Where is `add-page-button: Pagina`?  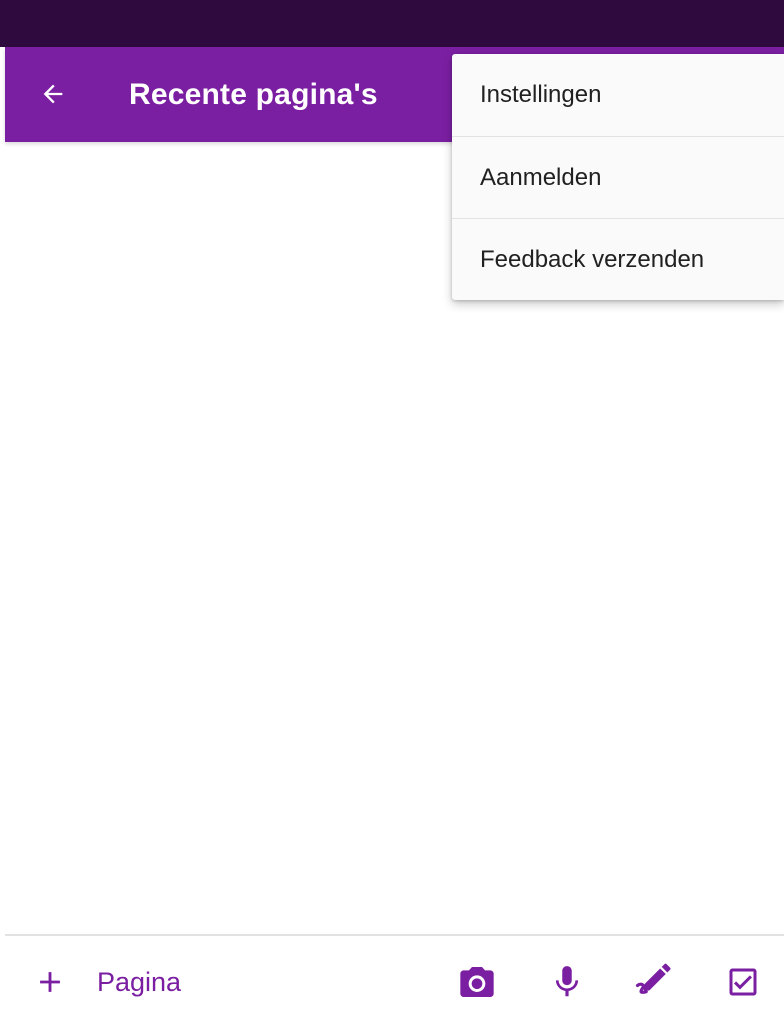
add-page-button: Pagina is located at coordinates (107, 982).